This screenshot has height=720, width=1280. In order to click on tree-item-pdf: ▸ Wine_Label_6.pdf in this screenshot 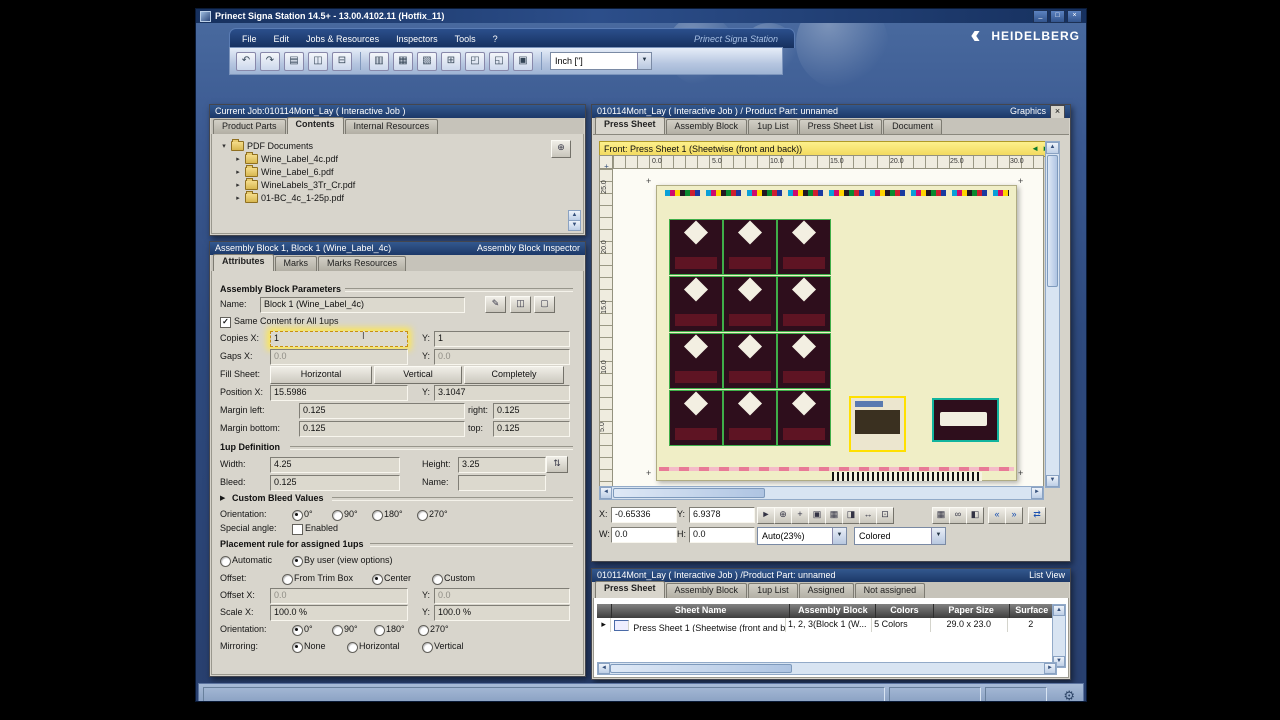, I will do `click(401, 171)`.